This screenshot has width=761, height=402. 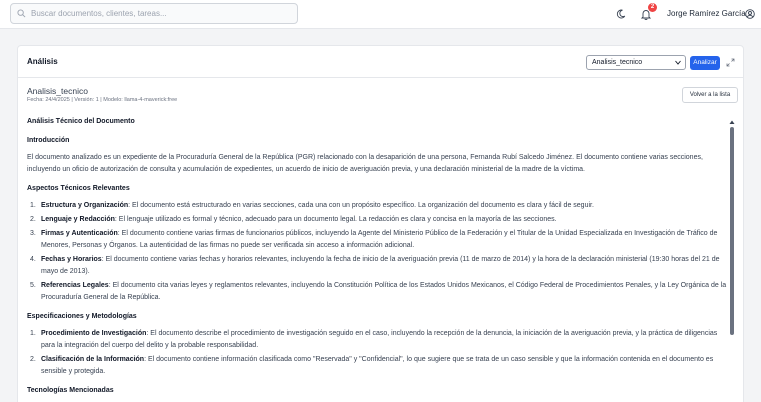 What do you see at coordinates (705, 63) in the screenshot?
I see `analyze-button: Analizar` at bounding box center [705, 63].